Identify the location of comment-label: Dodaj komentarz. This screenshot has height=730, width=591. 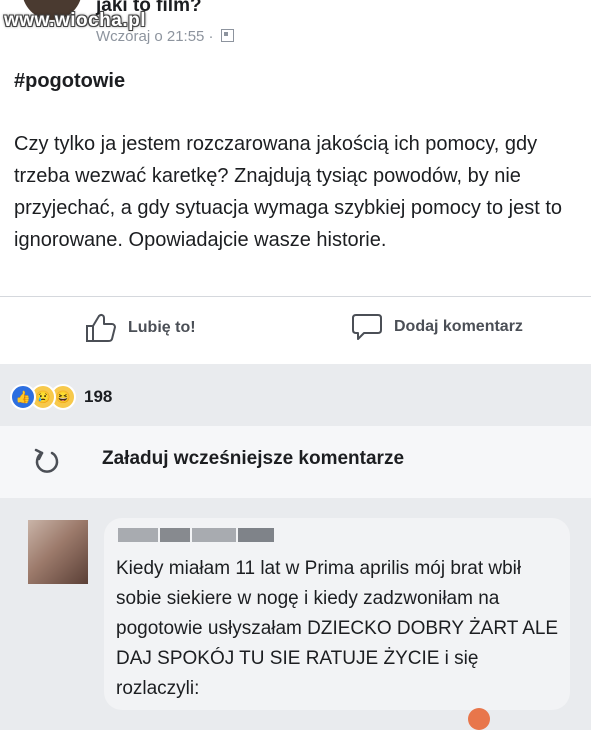
(458, 326).